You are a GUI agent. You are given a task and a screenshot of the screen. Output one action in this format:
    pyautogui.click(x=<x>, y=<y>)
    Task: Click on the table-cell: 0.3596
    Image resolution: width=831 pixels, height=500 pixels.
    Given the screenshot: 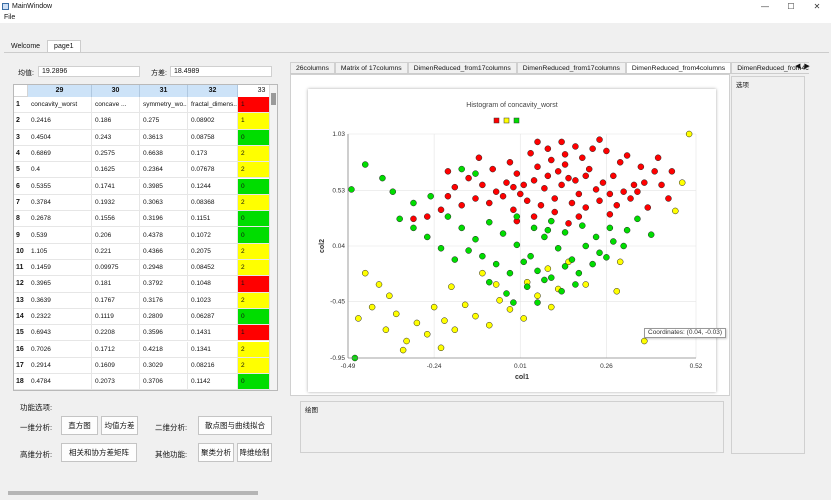 What is the action you would take?
    pyautogui.click(x=164, y=333)
    